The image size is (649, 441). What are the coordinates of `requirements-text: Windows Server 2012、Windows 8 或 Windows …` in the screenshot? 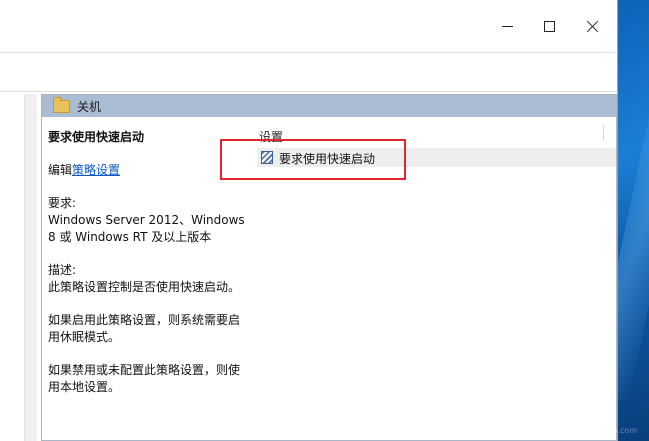 It's located at (146, 228).